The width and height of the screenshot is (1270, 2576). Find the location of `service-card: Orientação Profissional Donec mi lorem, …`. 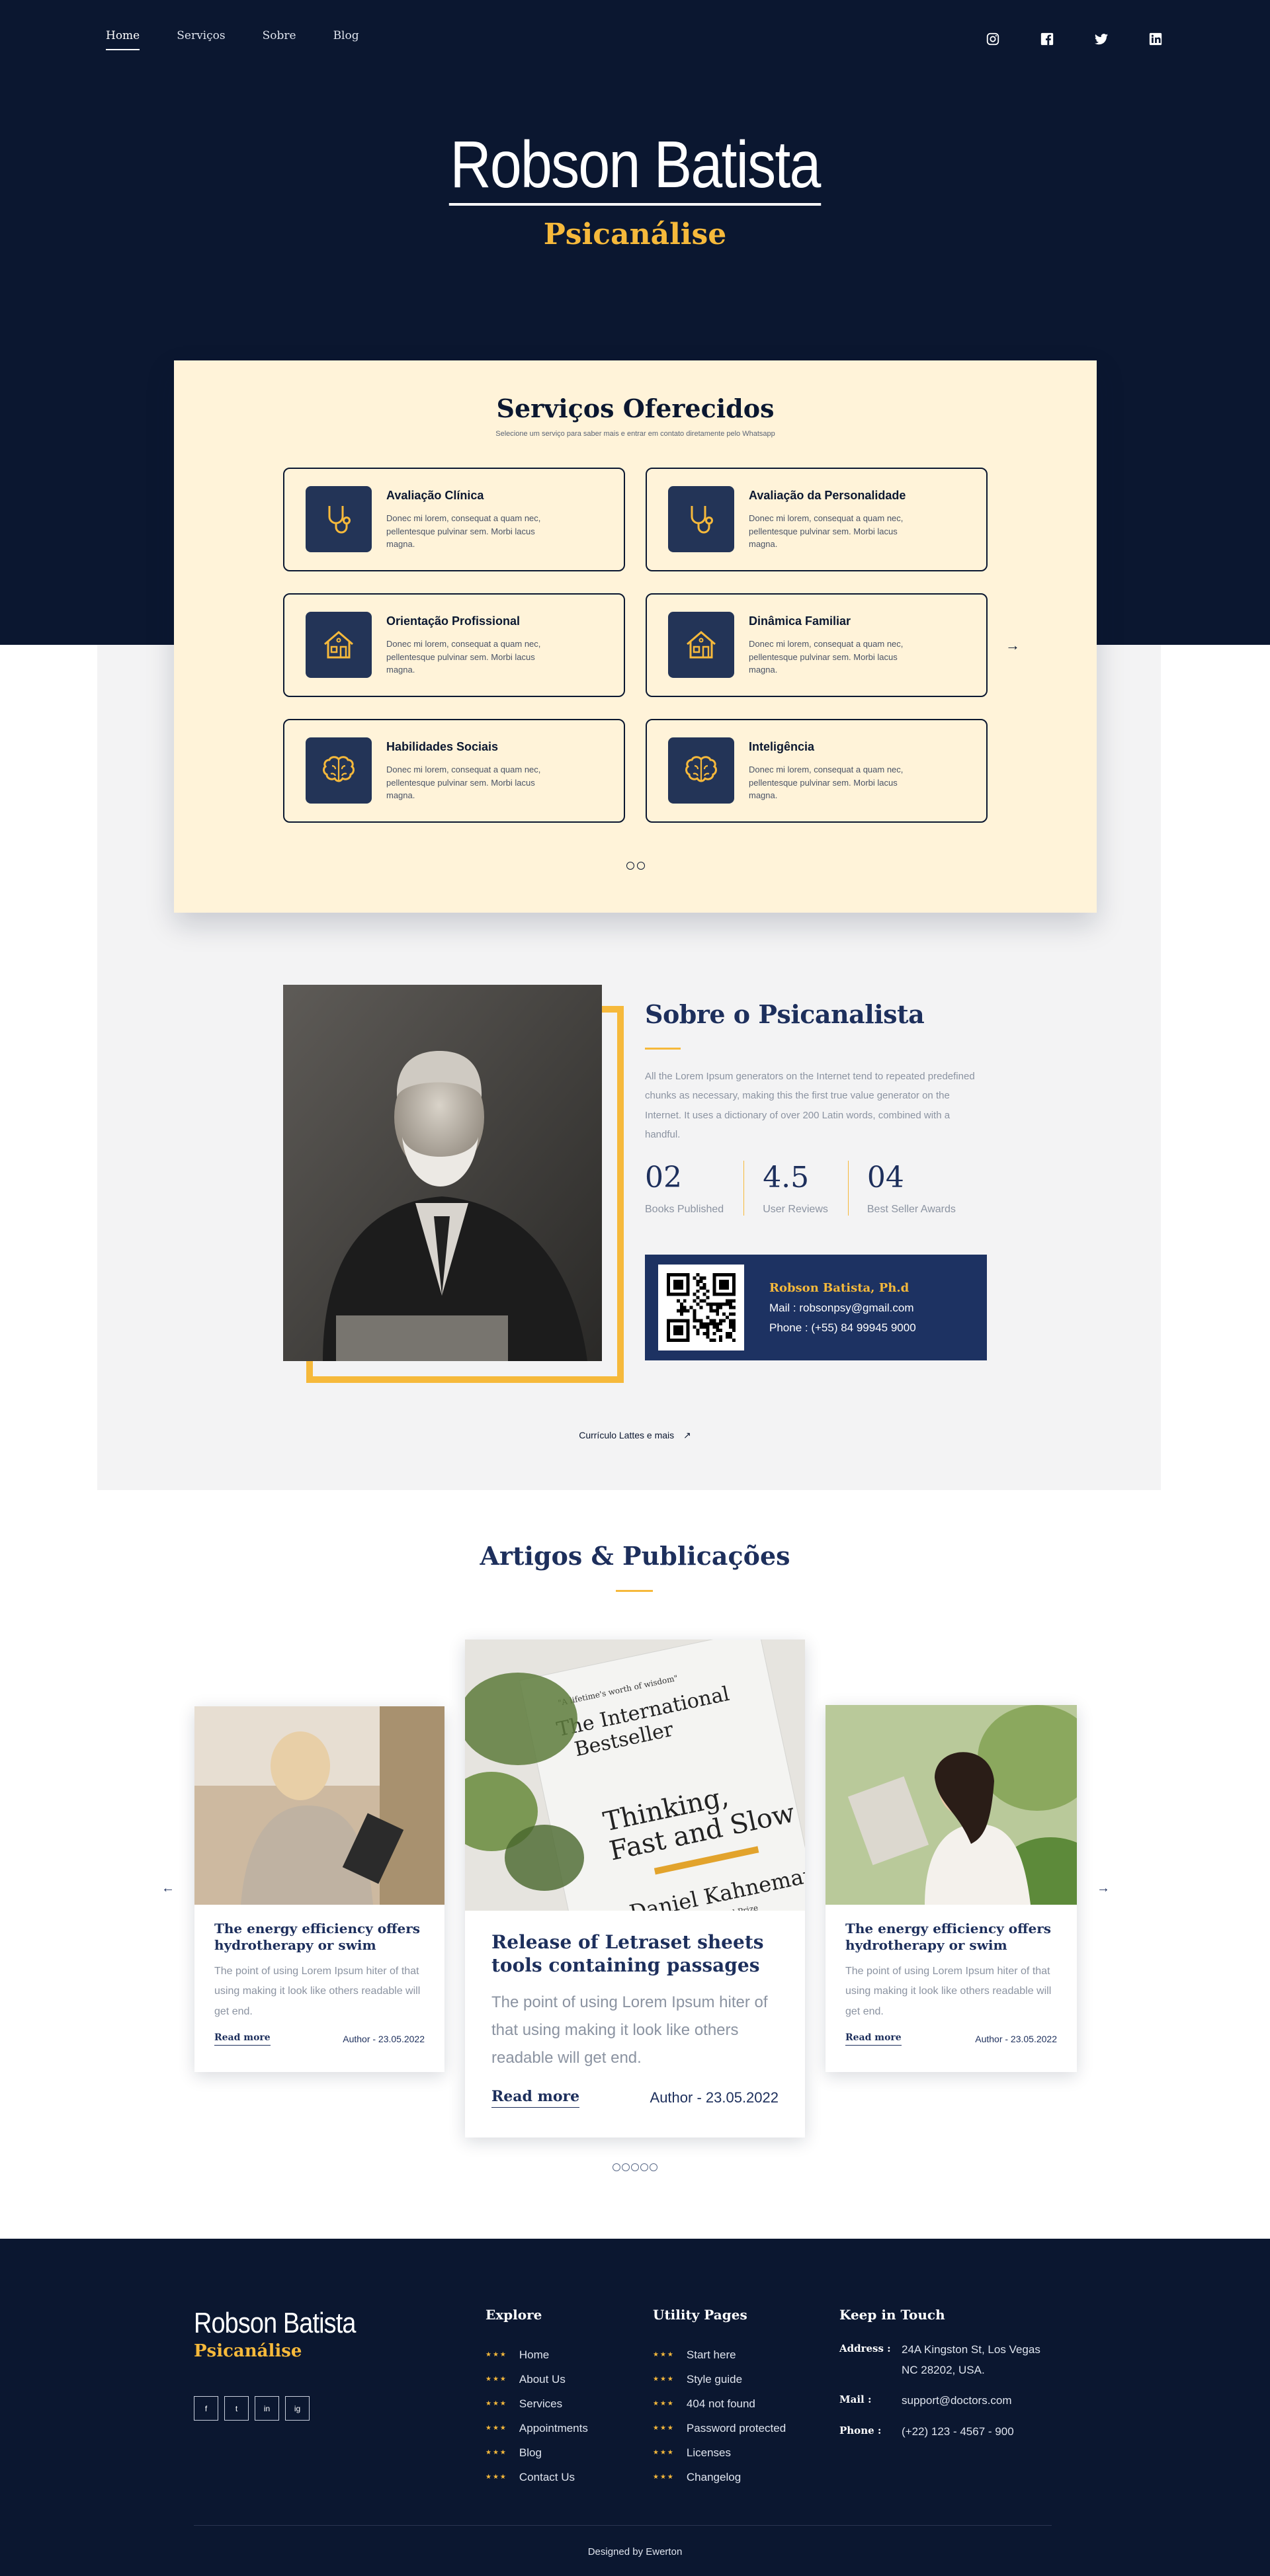

service-card: Orientação Profissional Donec mi lorem, … is located at coordinates (454, 645).